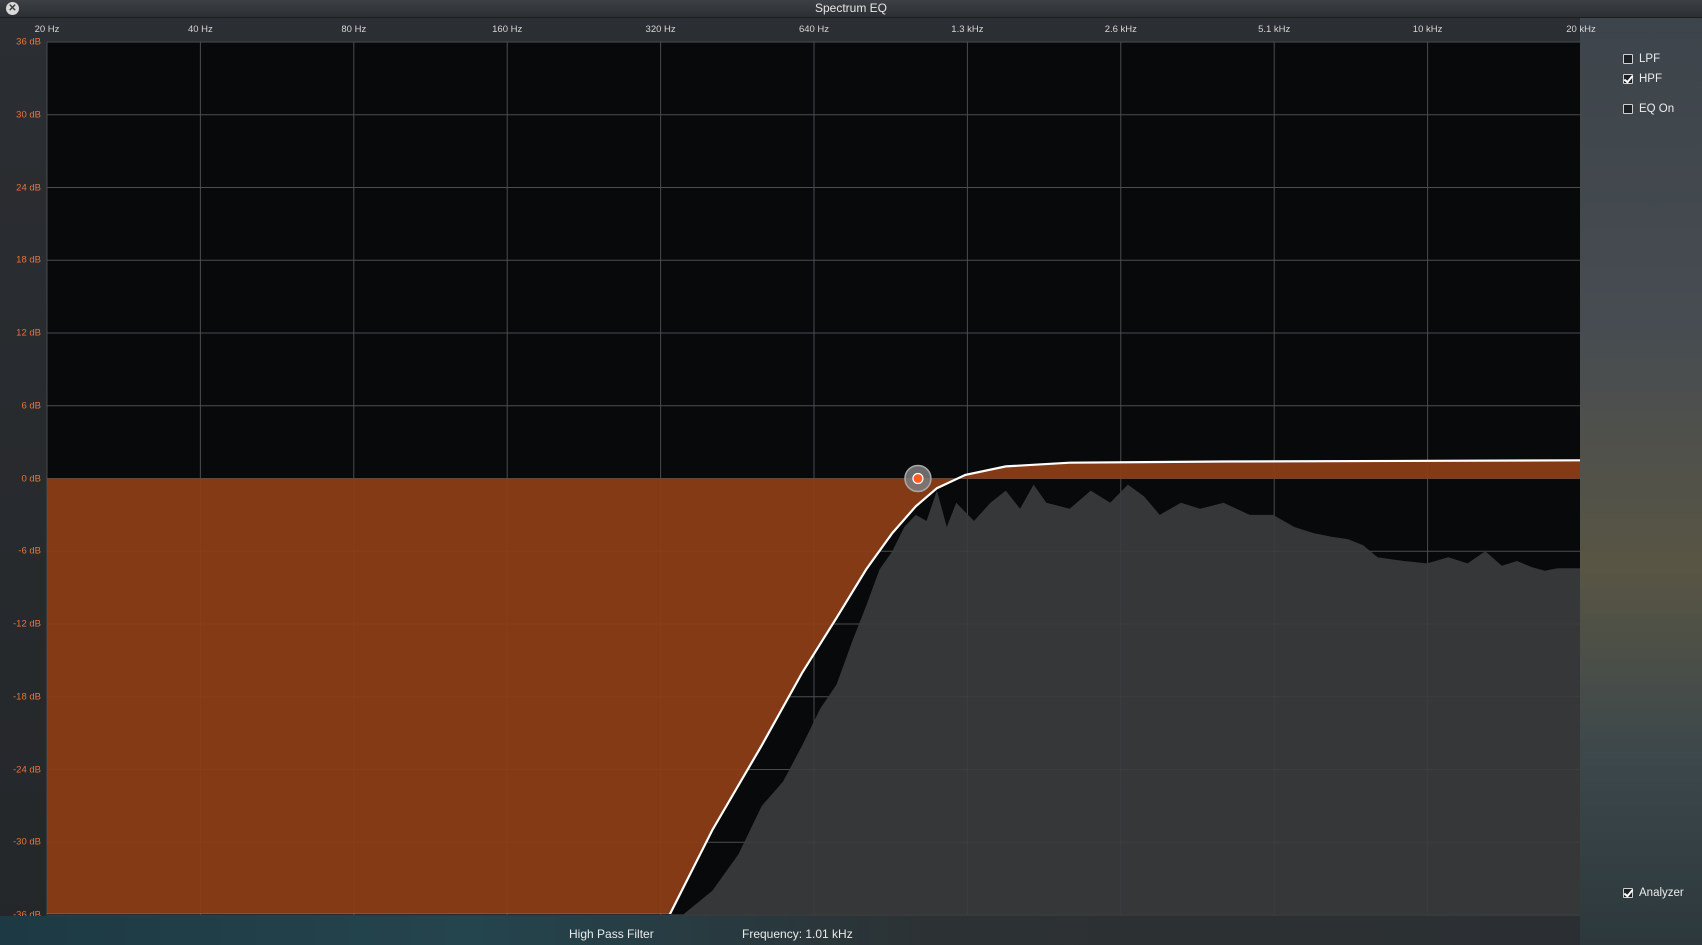  I want to click on lpf-checkbox-box, so click(1628, 59).